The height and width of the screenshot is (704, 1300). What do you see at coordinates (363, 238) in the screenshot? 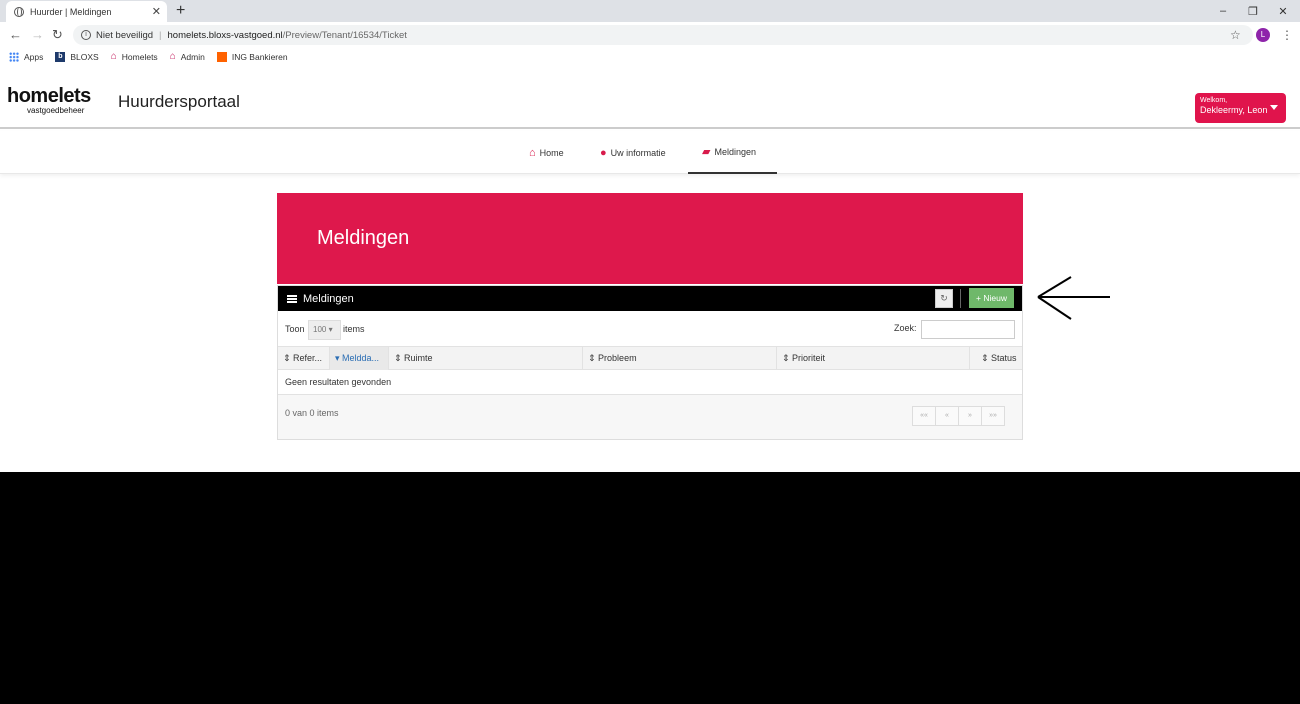
I see `page-title: Meldingen` at bounding box center [363, 238].